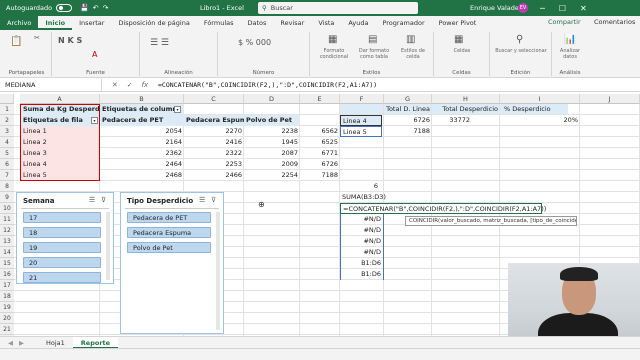 This screenshot has height=360, width=640. What do you see at coordinates (62, 277) in the screenshot?
I see `slicer-item-semana: 21` at bounding box center [62, 277].